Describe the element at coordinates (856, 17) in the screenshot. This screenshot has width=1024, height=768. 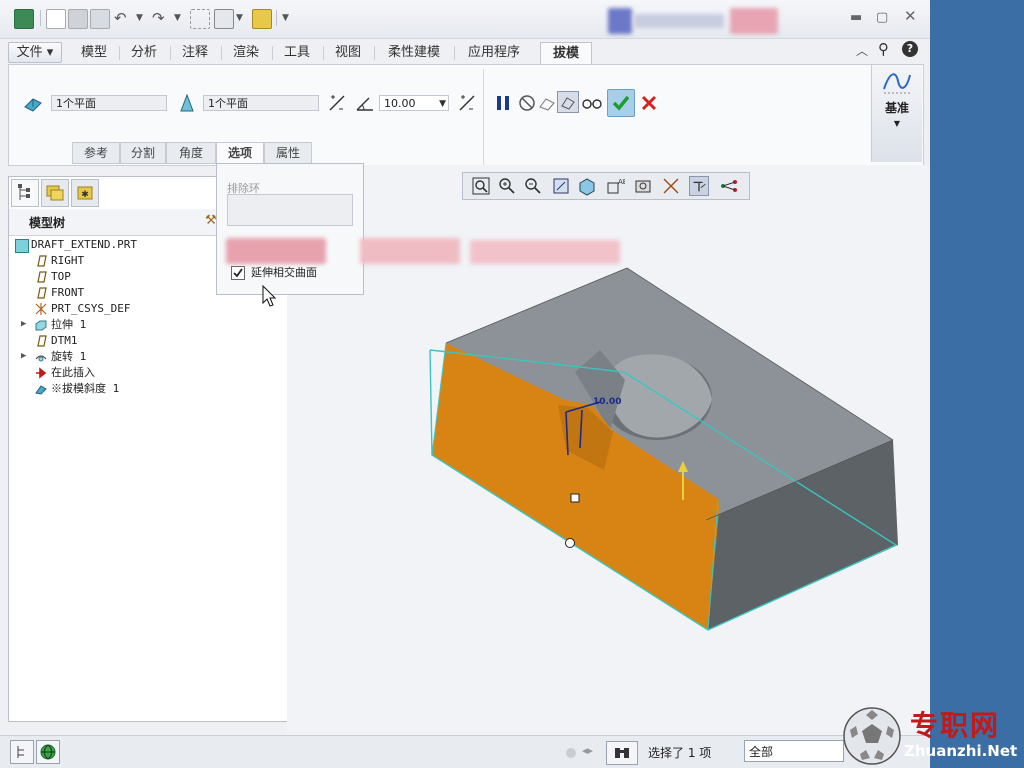
I see `minimize-icon: ▬` at that location.